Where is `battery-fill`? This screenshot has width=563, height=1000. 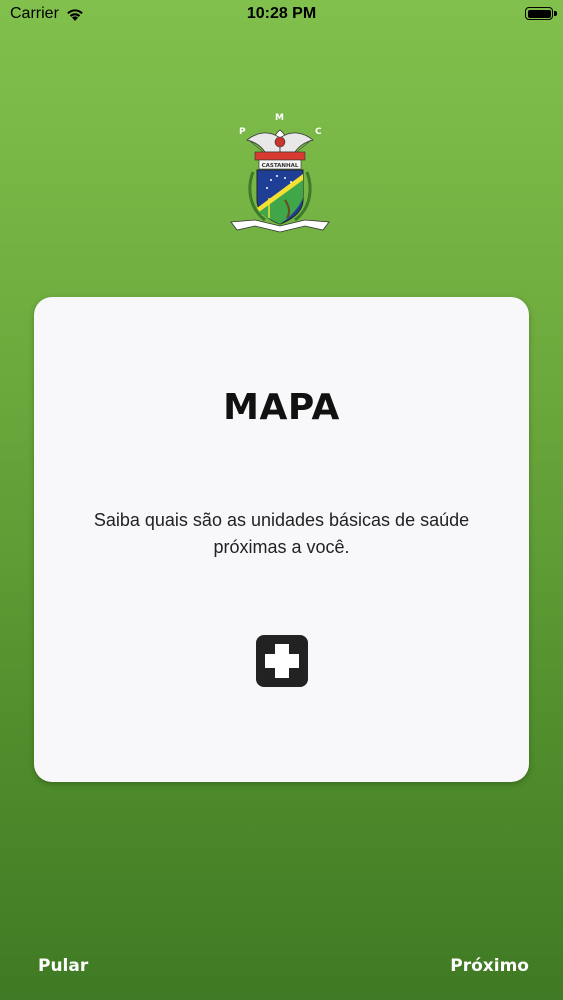
battery-fill is located at coordinates (539, 13).